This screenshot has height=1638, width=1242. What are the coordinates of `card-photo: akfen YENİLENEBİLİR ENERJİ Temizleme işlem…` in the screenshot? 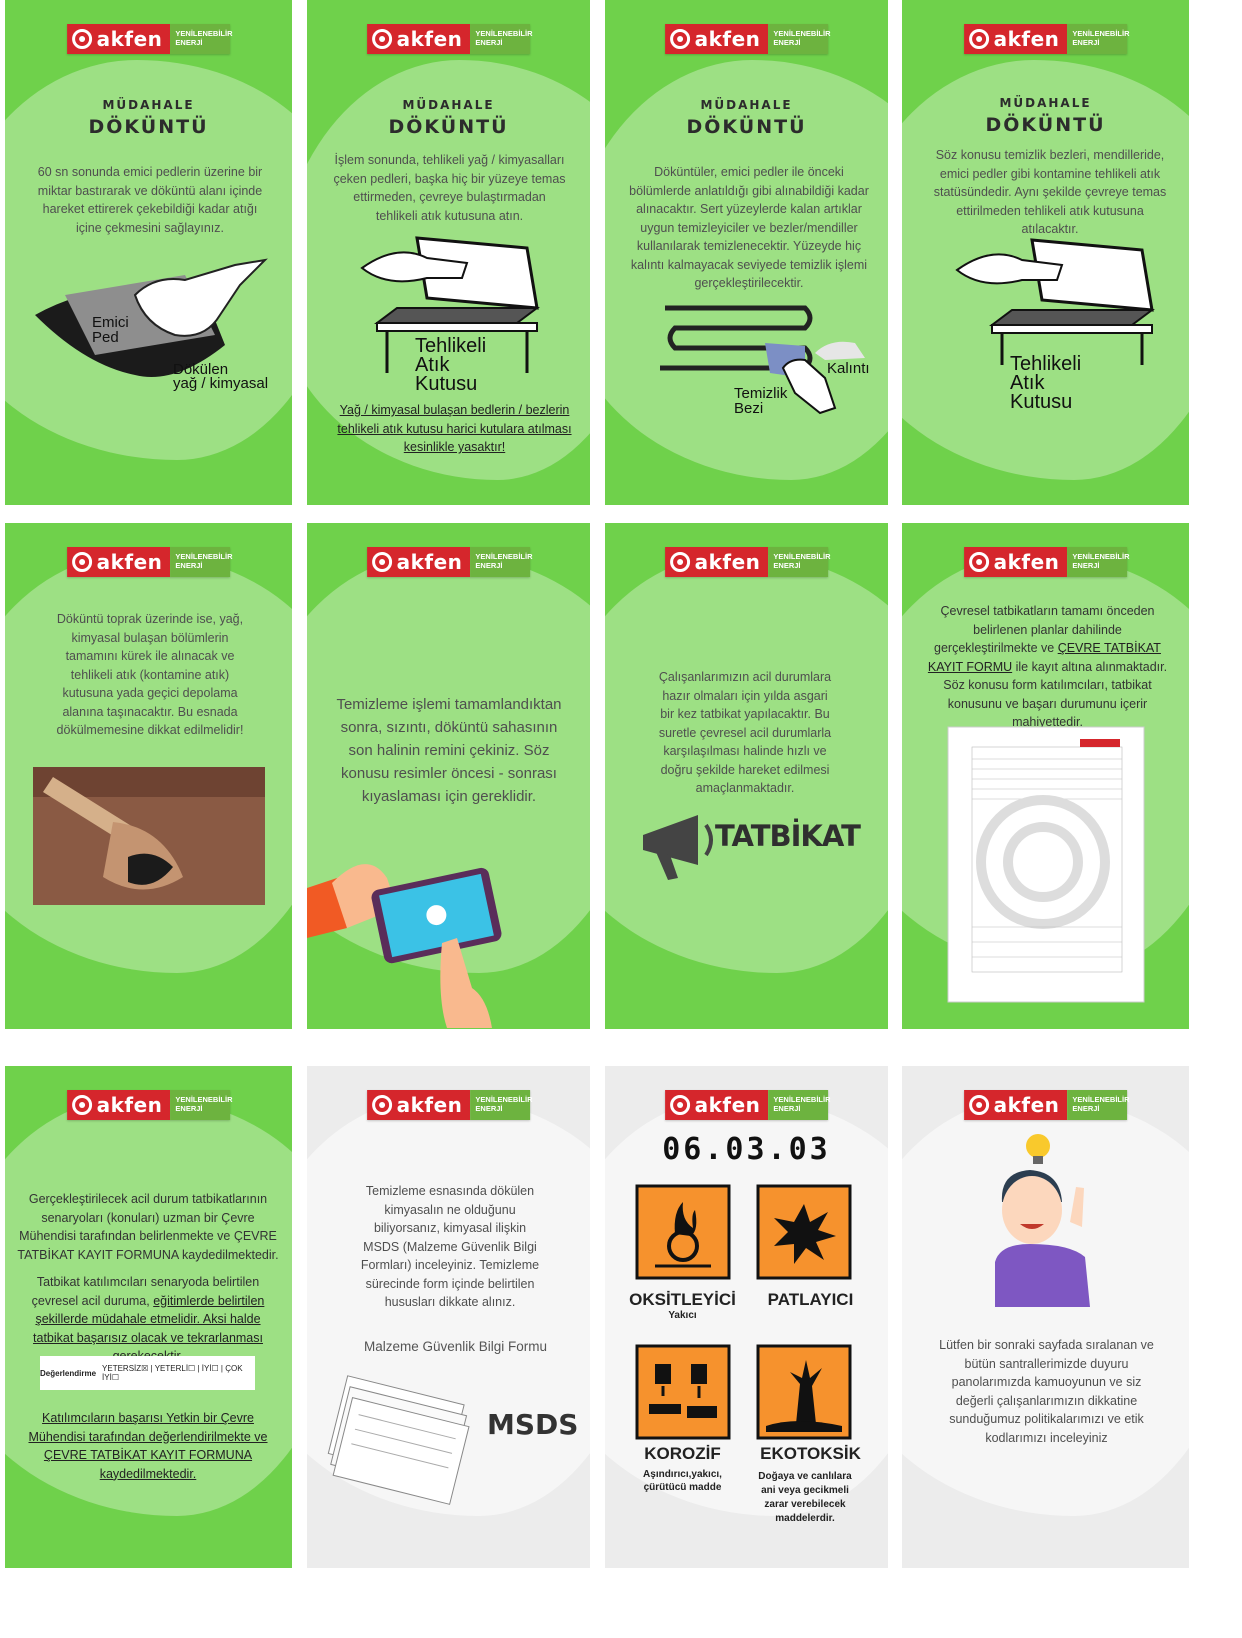 It's located at (448, 776).